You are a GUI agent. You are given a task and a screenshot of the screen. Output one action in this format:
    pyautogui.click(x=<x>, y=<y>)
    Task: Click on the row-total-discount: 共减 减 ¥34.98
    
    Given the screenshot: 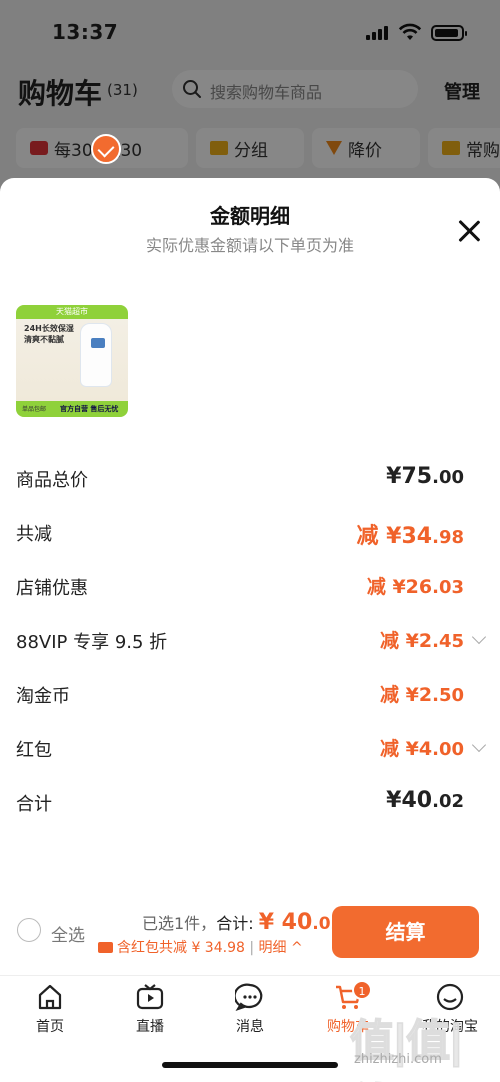 What is the action you would take?
    pyautogui.click(x=250, y=533)
    